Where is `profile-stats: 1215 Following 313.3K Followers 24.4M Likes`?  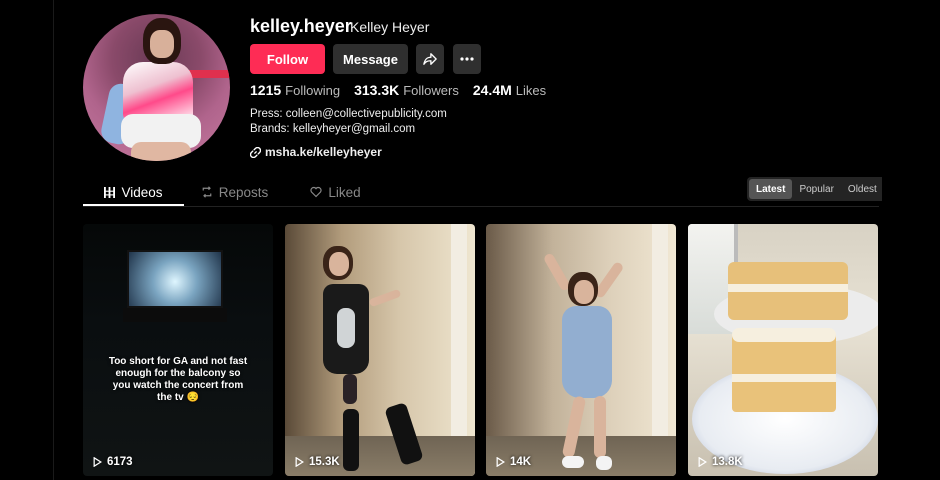 profile-stats: 1215 Following 313.3K Followers 24.4M Likes is located at coordinates (398, 90).